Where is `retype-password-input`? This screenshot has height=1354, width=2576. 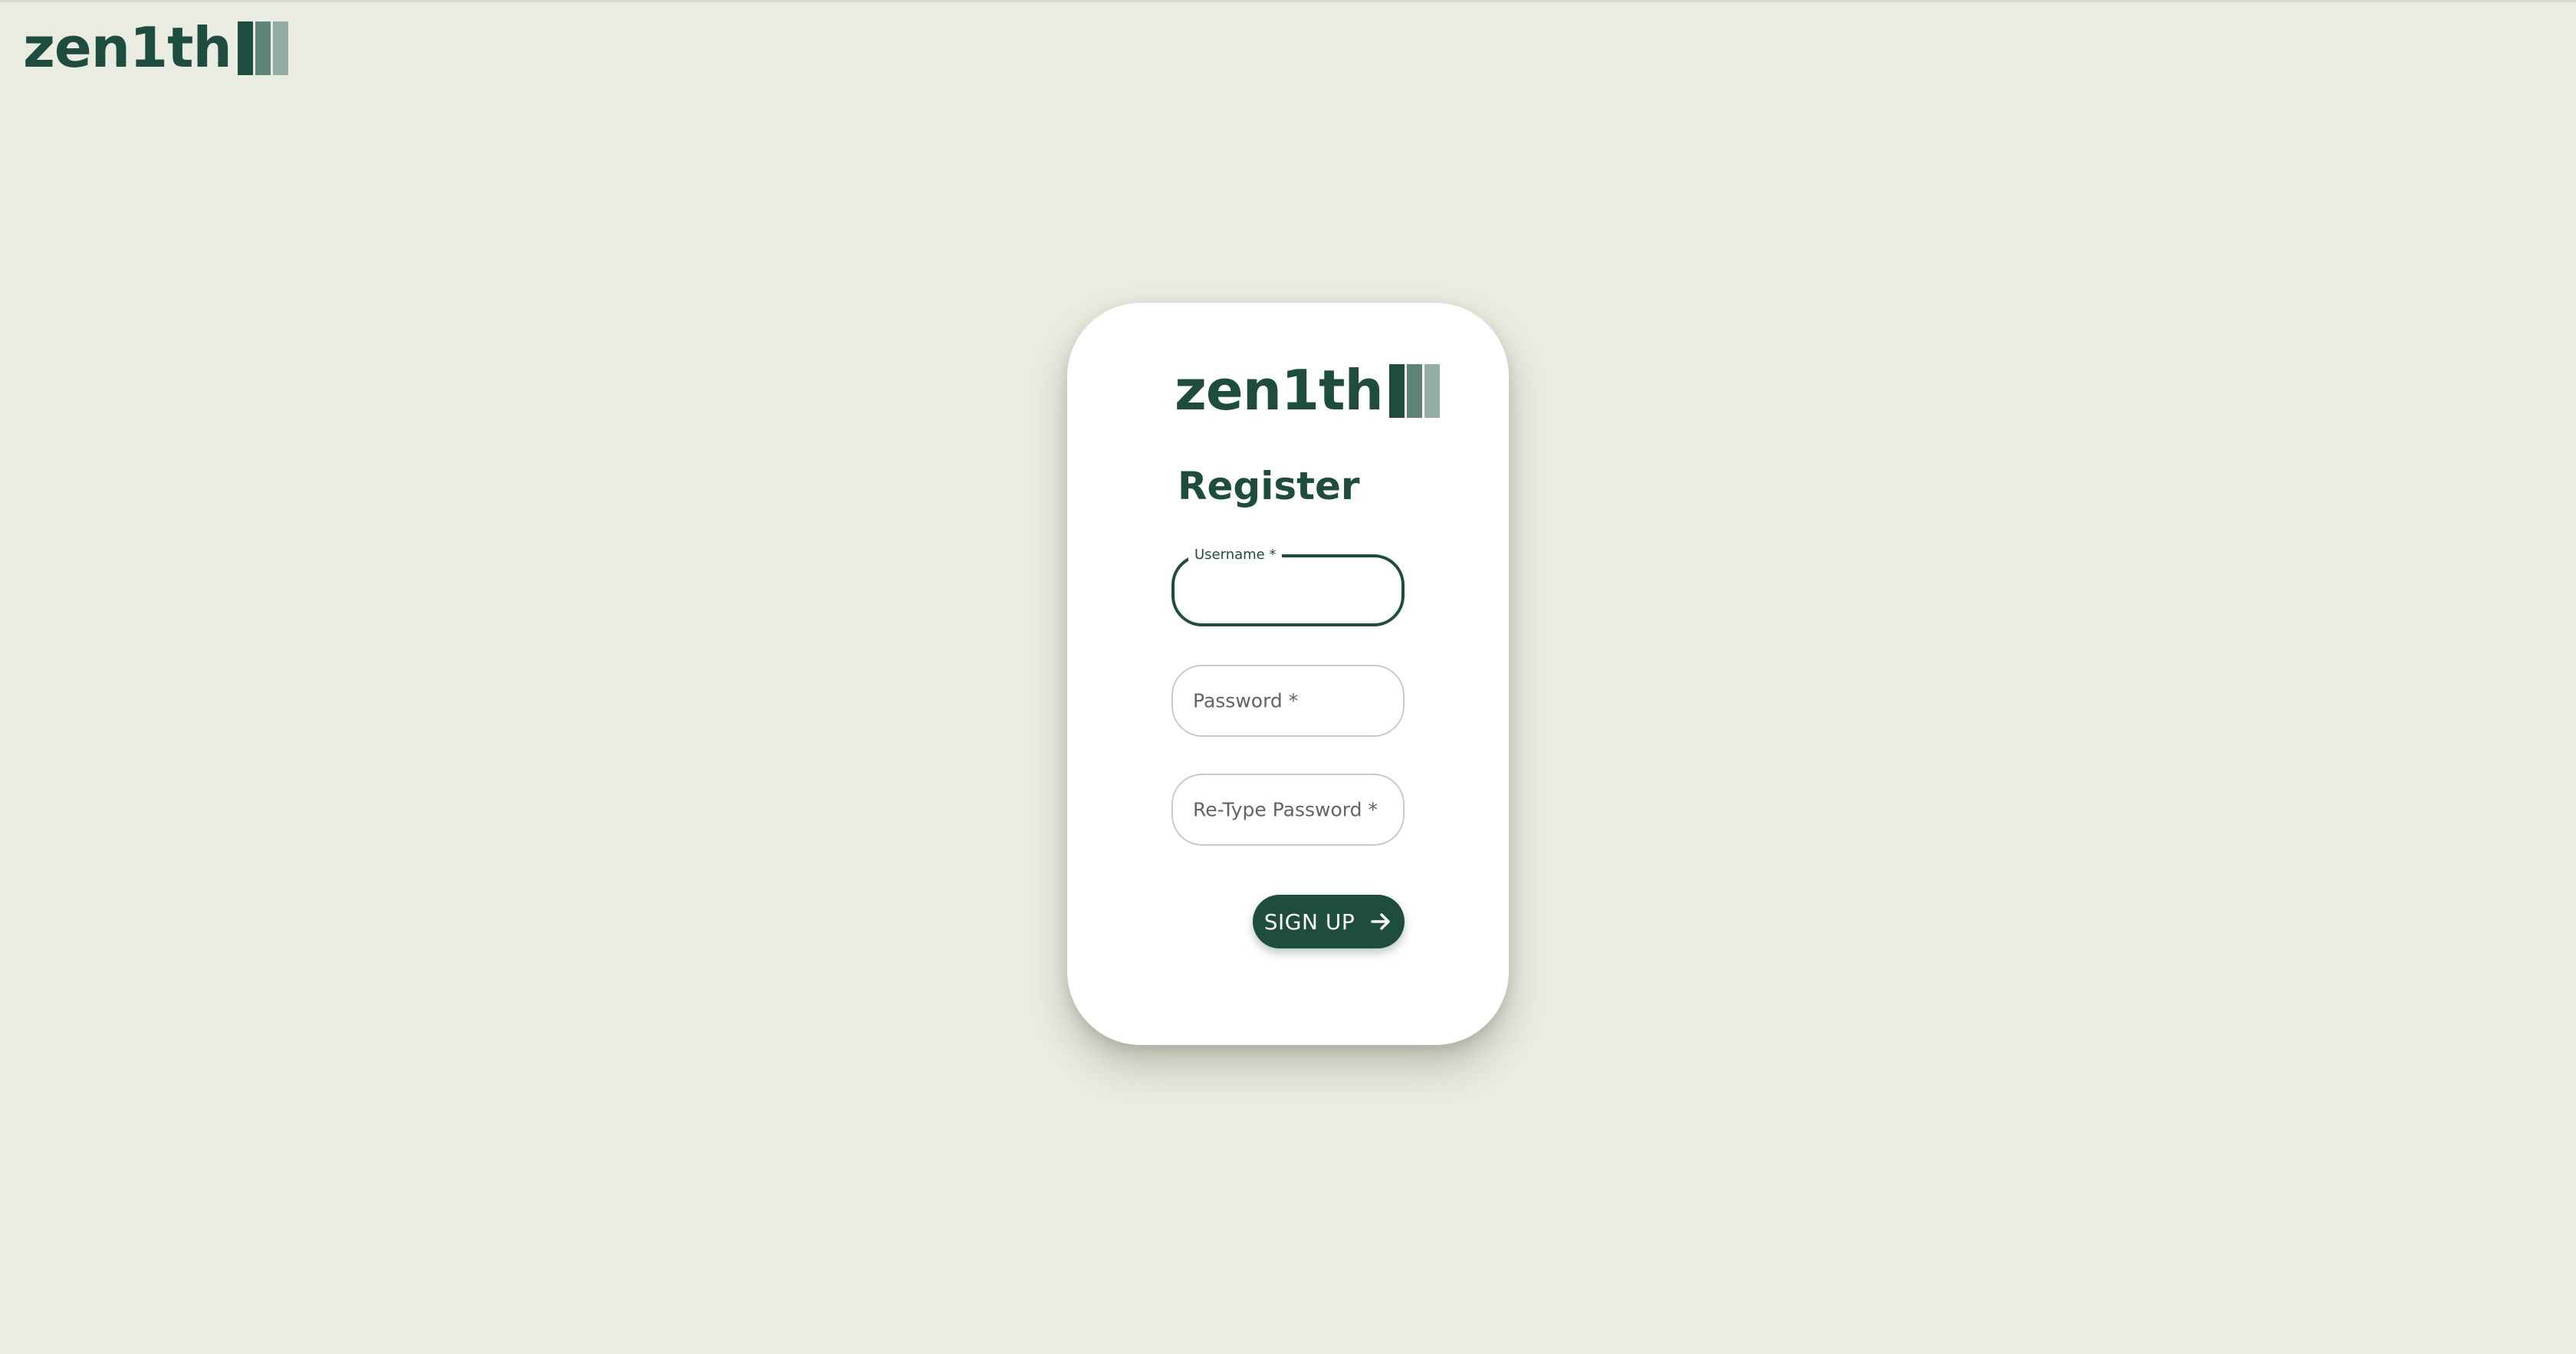
retype-password-input is located at coordinates (1288, 809).